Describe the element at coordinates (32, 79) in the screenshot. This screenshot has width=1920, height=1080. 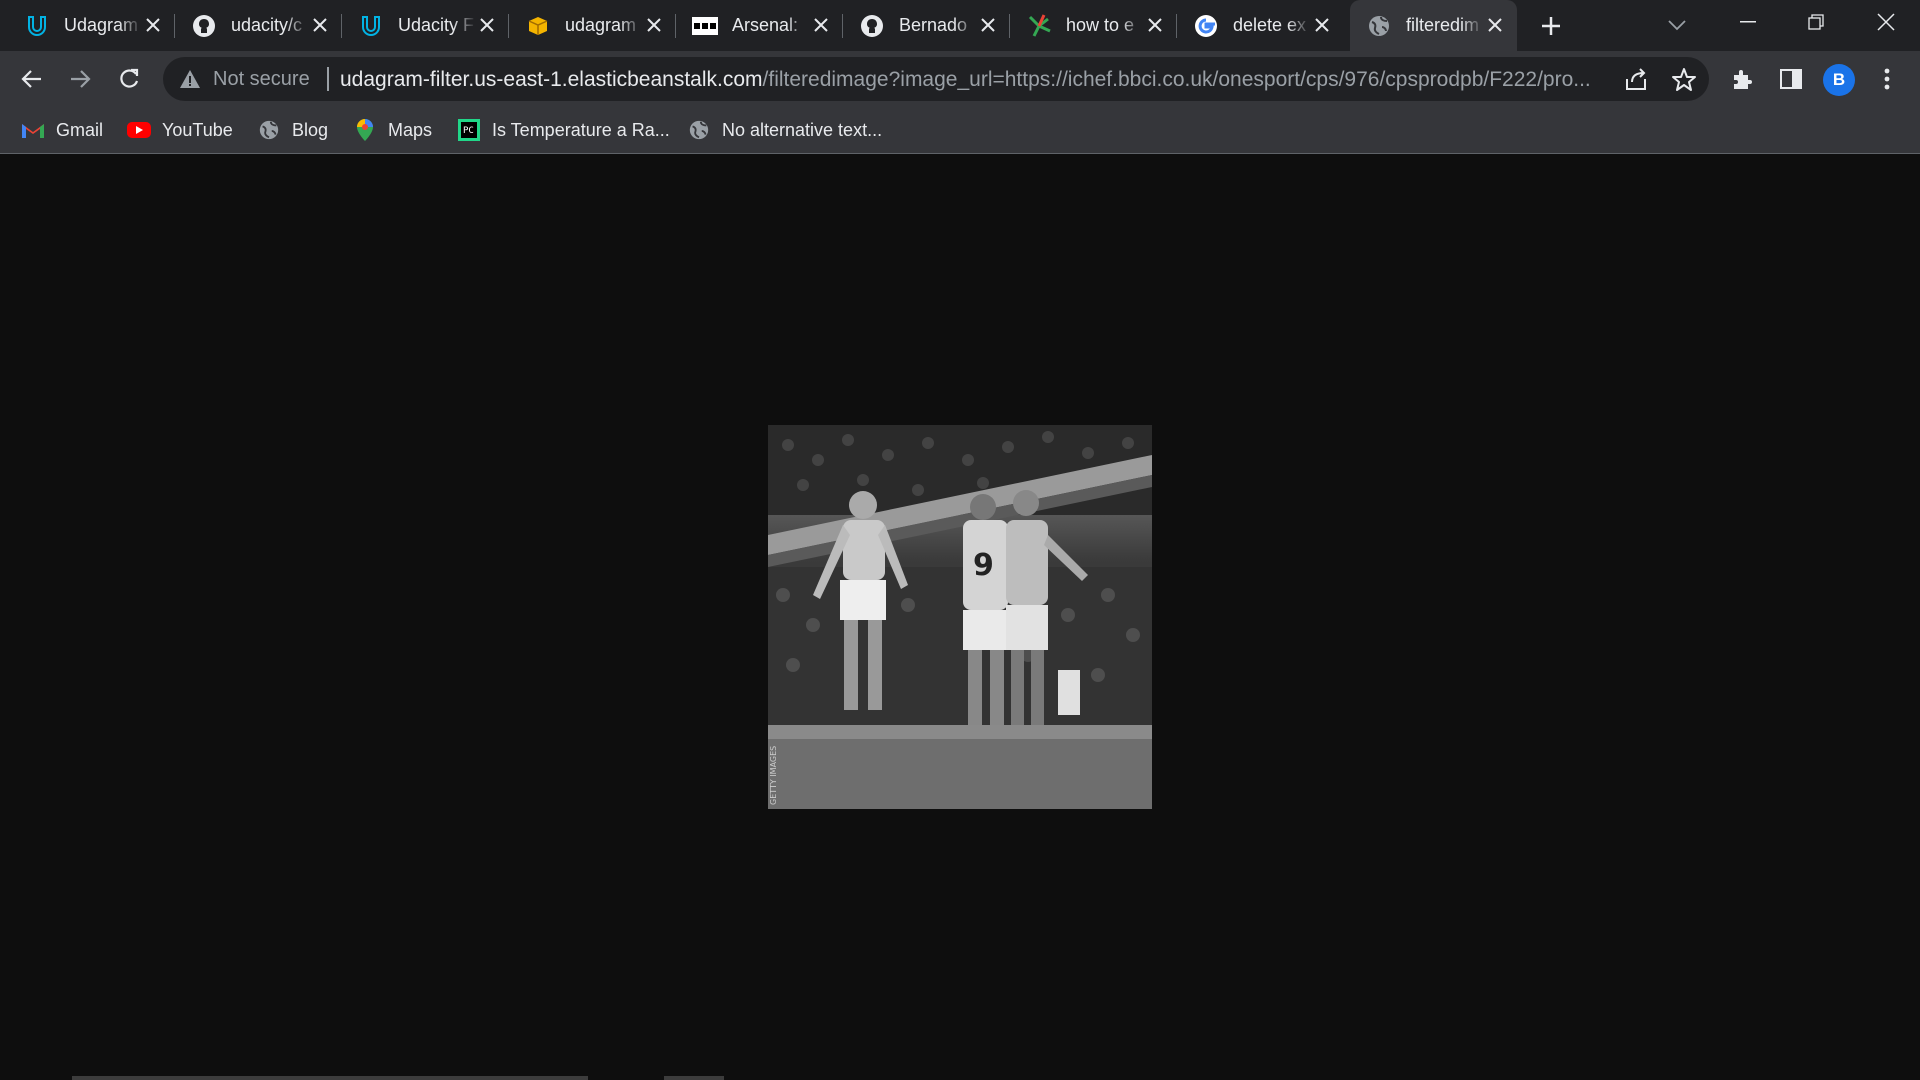
I see `back-button` at that location.